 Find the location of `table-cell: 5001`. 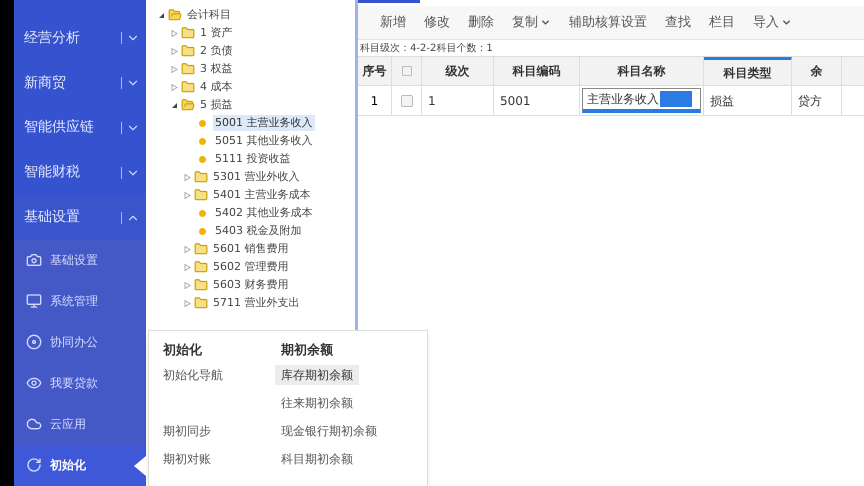

table-cell: 5001 is located at coordinates (537, 100).